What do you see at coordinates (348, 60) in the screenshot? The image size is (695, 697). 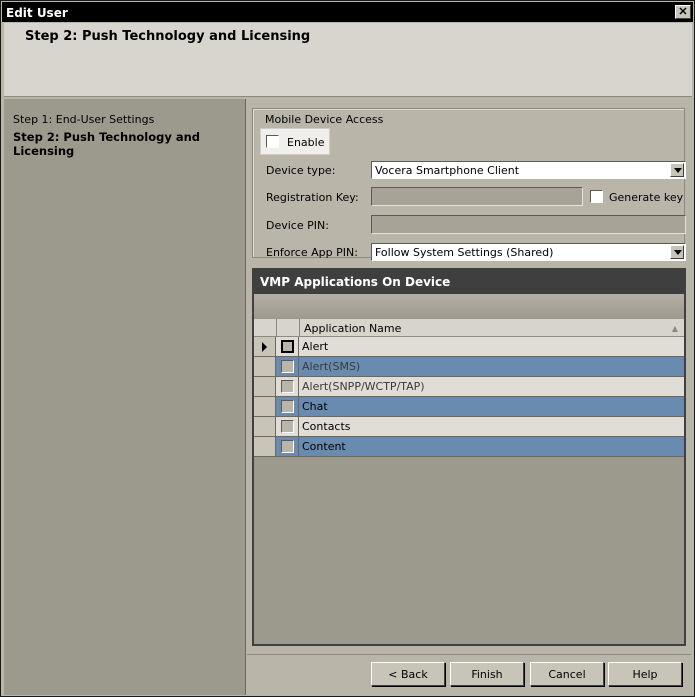 I see `wizard-header: Step 2: Push Technology and Licensing` at bounding box center [348, 60].